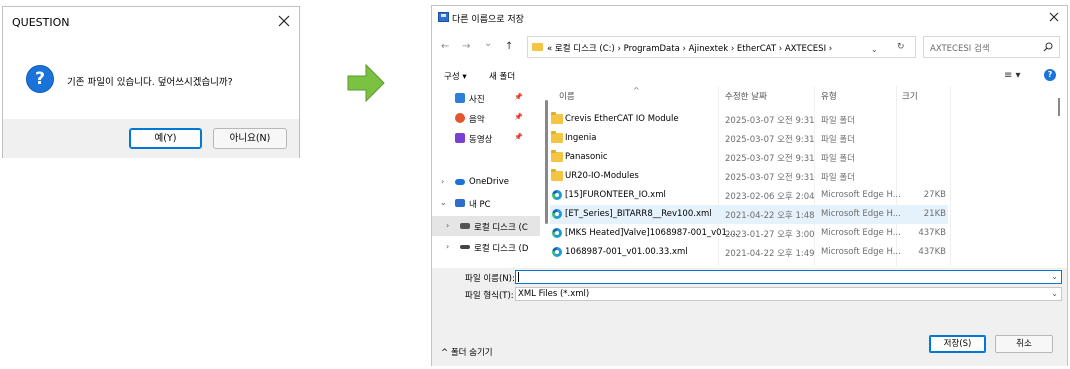  I want to click on tree-item-label: 사진, so click(477, 100).